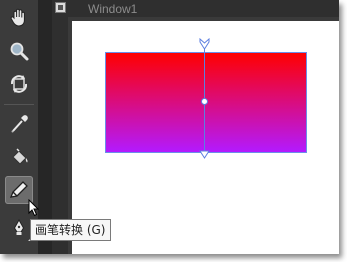 The width and height of the screenshot is (347, 262). I want to click on gradient-top-handle-icon, so click(204, 44).